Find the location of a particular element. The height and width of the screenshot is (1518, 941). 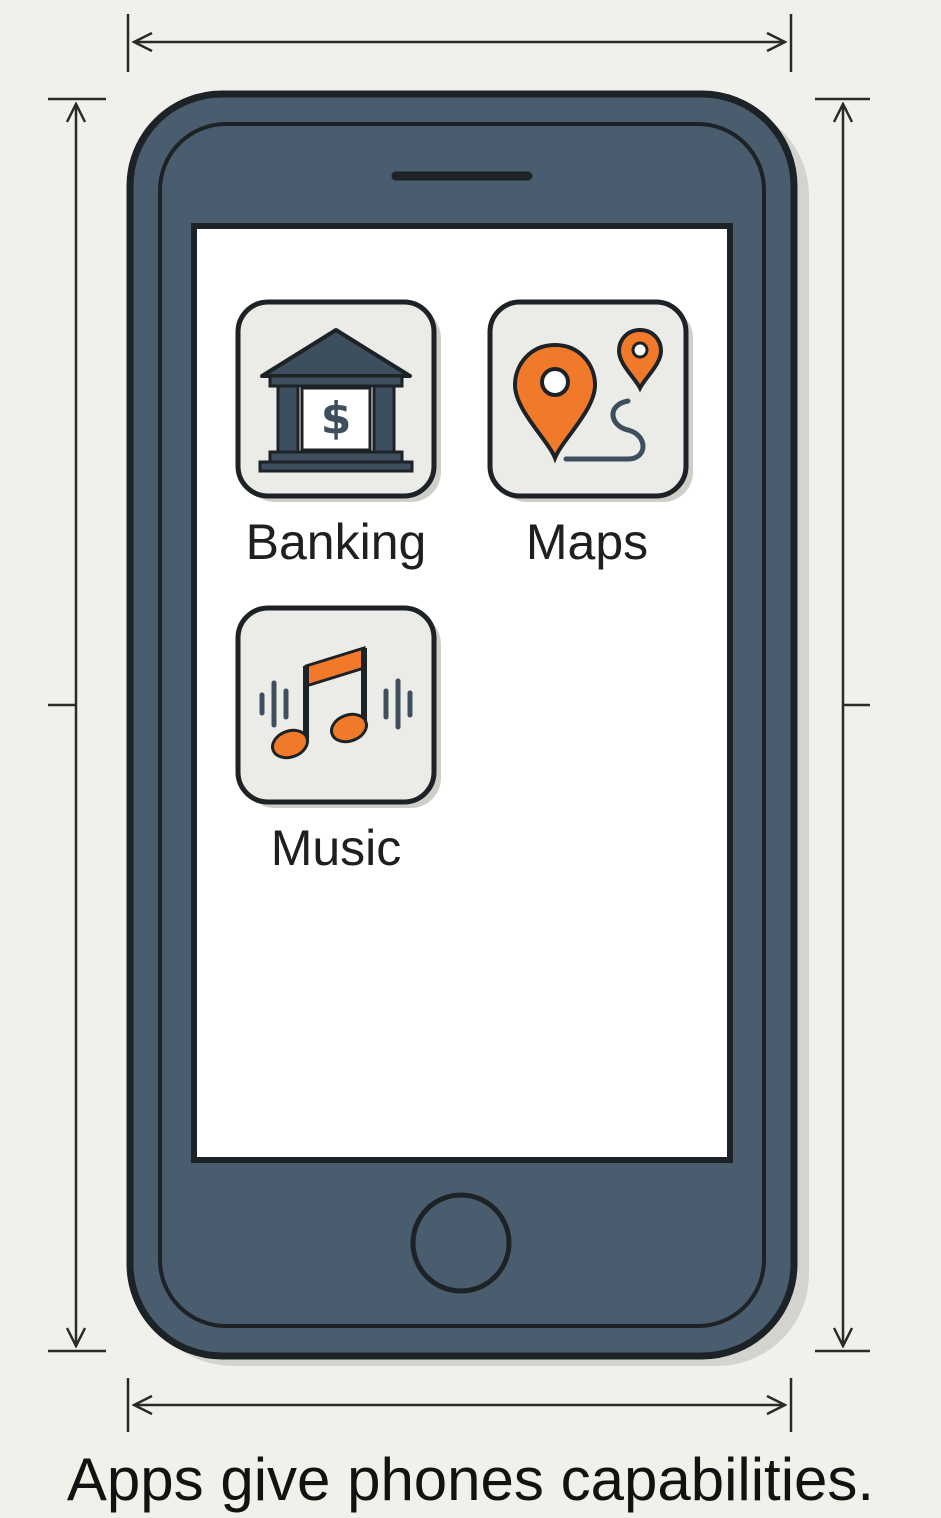

banking-label: Banking is located at coordinates (336, 542).